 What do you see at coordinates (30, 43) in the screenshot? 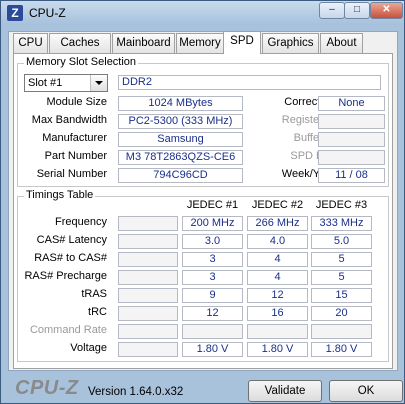
I see `tab-cpu: CPU` at bounding box center [30, 43].